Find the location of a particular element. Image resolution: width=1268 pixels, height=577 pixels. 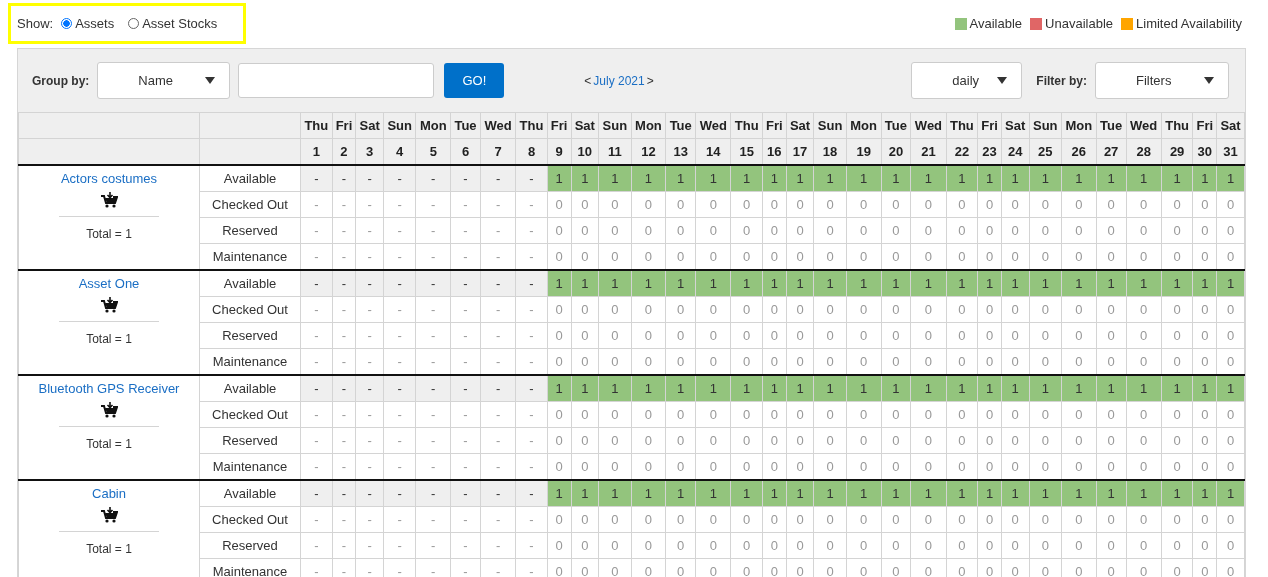

row-label: Checked Out is located at coordinates (250, 309).